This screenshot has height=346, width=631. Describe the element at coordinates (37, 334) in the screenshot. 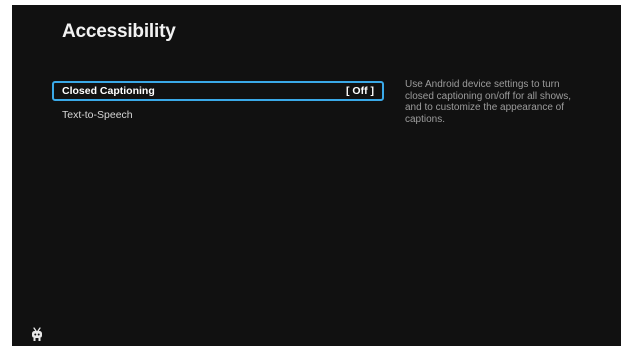

I see `tivo-logo-icon` at that location.